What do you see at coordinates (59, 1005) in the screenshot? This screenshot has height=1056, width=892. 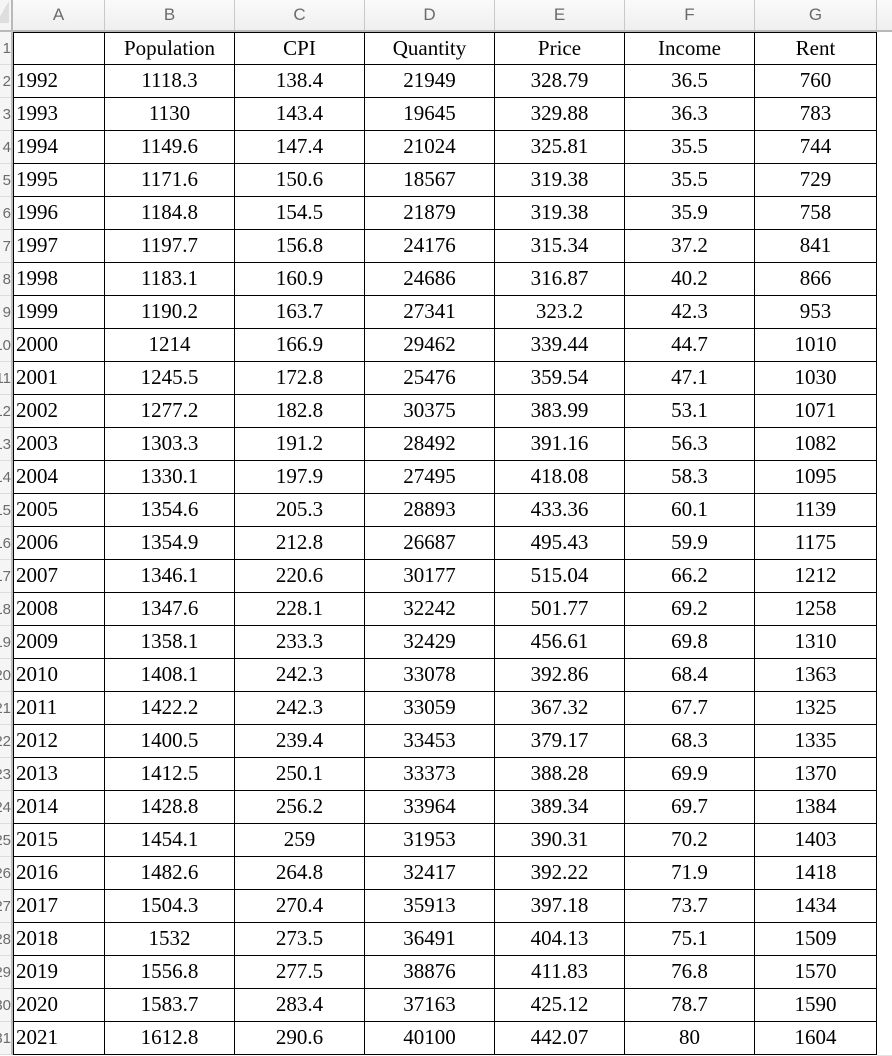 I see `cell: 2020` at bounding box center [59, 1005].